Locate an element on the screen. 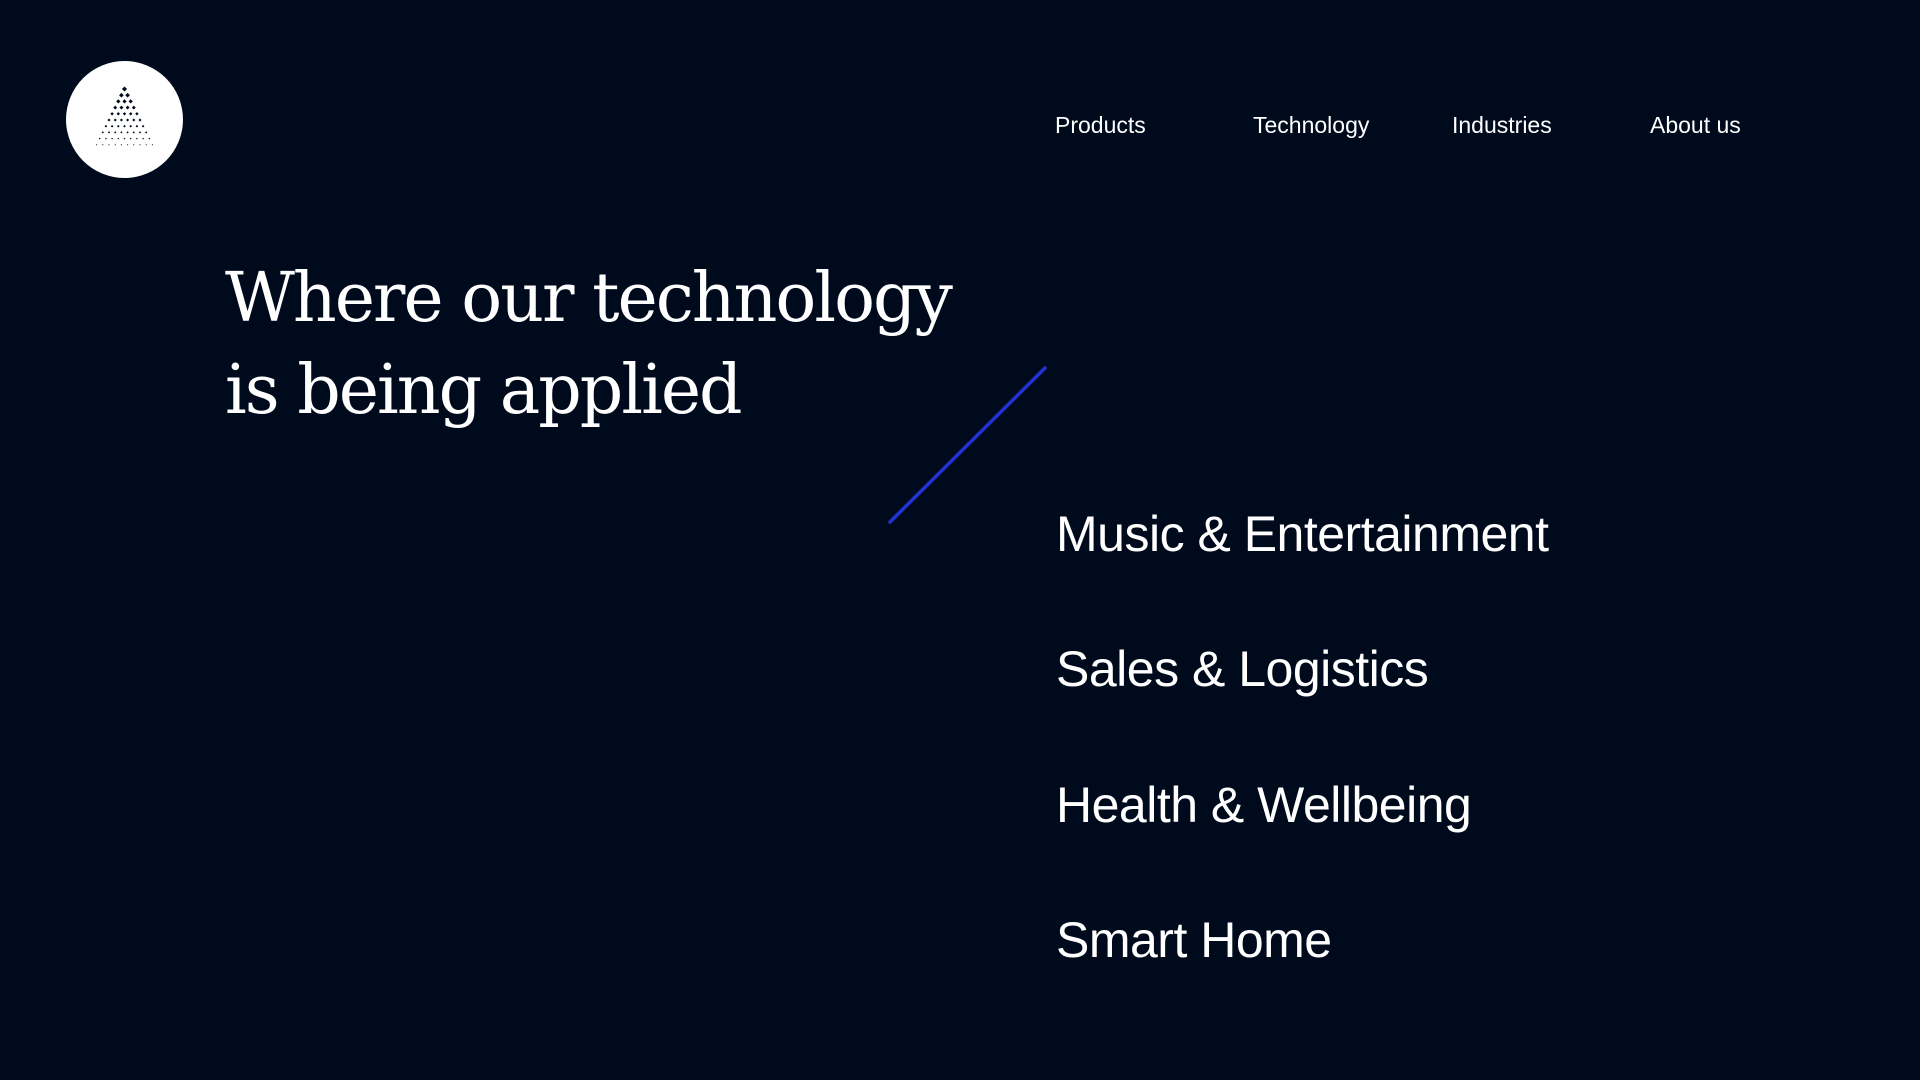 The image size is (1920, 1080). page-title-line-2: is being applied is located at coordinates (484, 390).